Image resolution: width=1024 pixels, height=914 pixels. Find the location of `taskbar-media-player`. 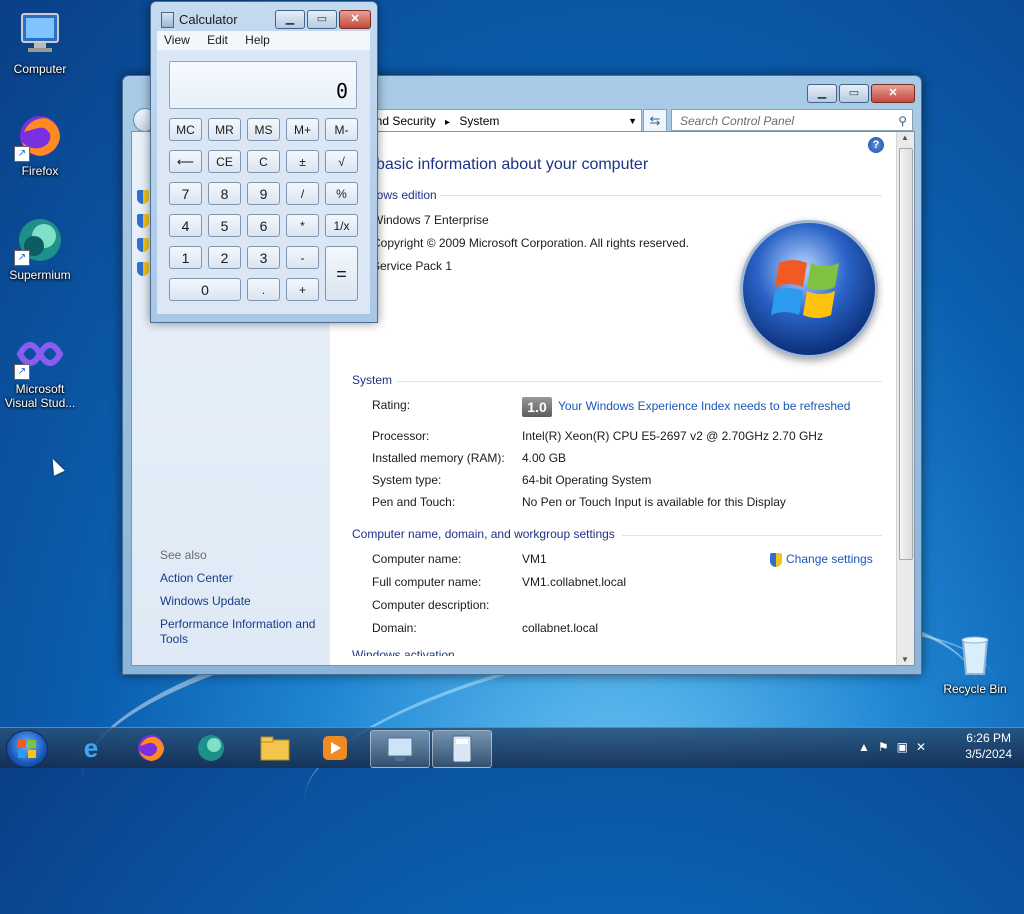

taskbar-media-player is located at coordinates (335, 748).